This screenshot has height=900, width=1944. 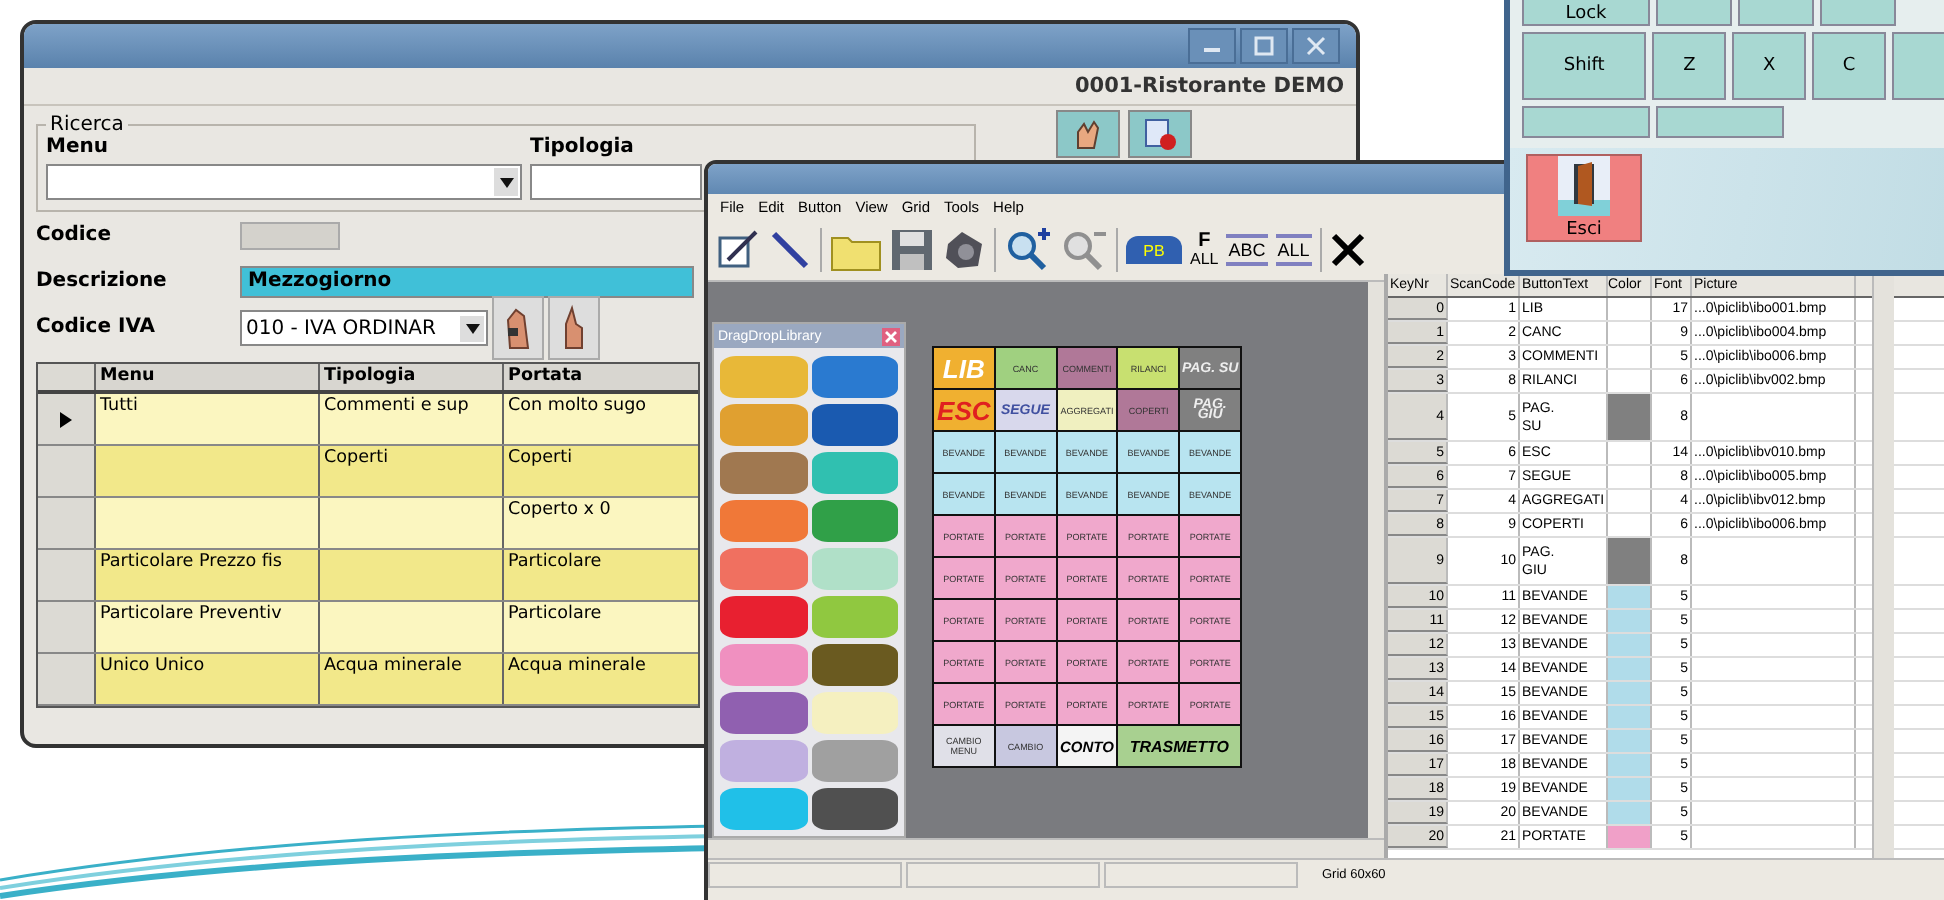 I want to click on row-selector, so click(x=67, y=419).